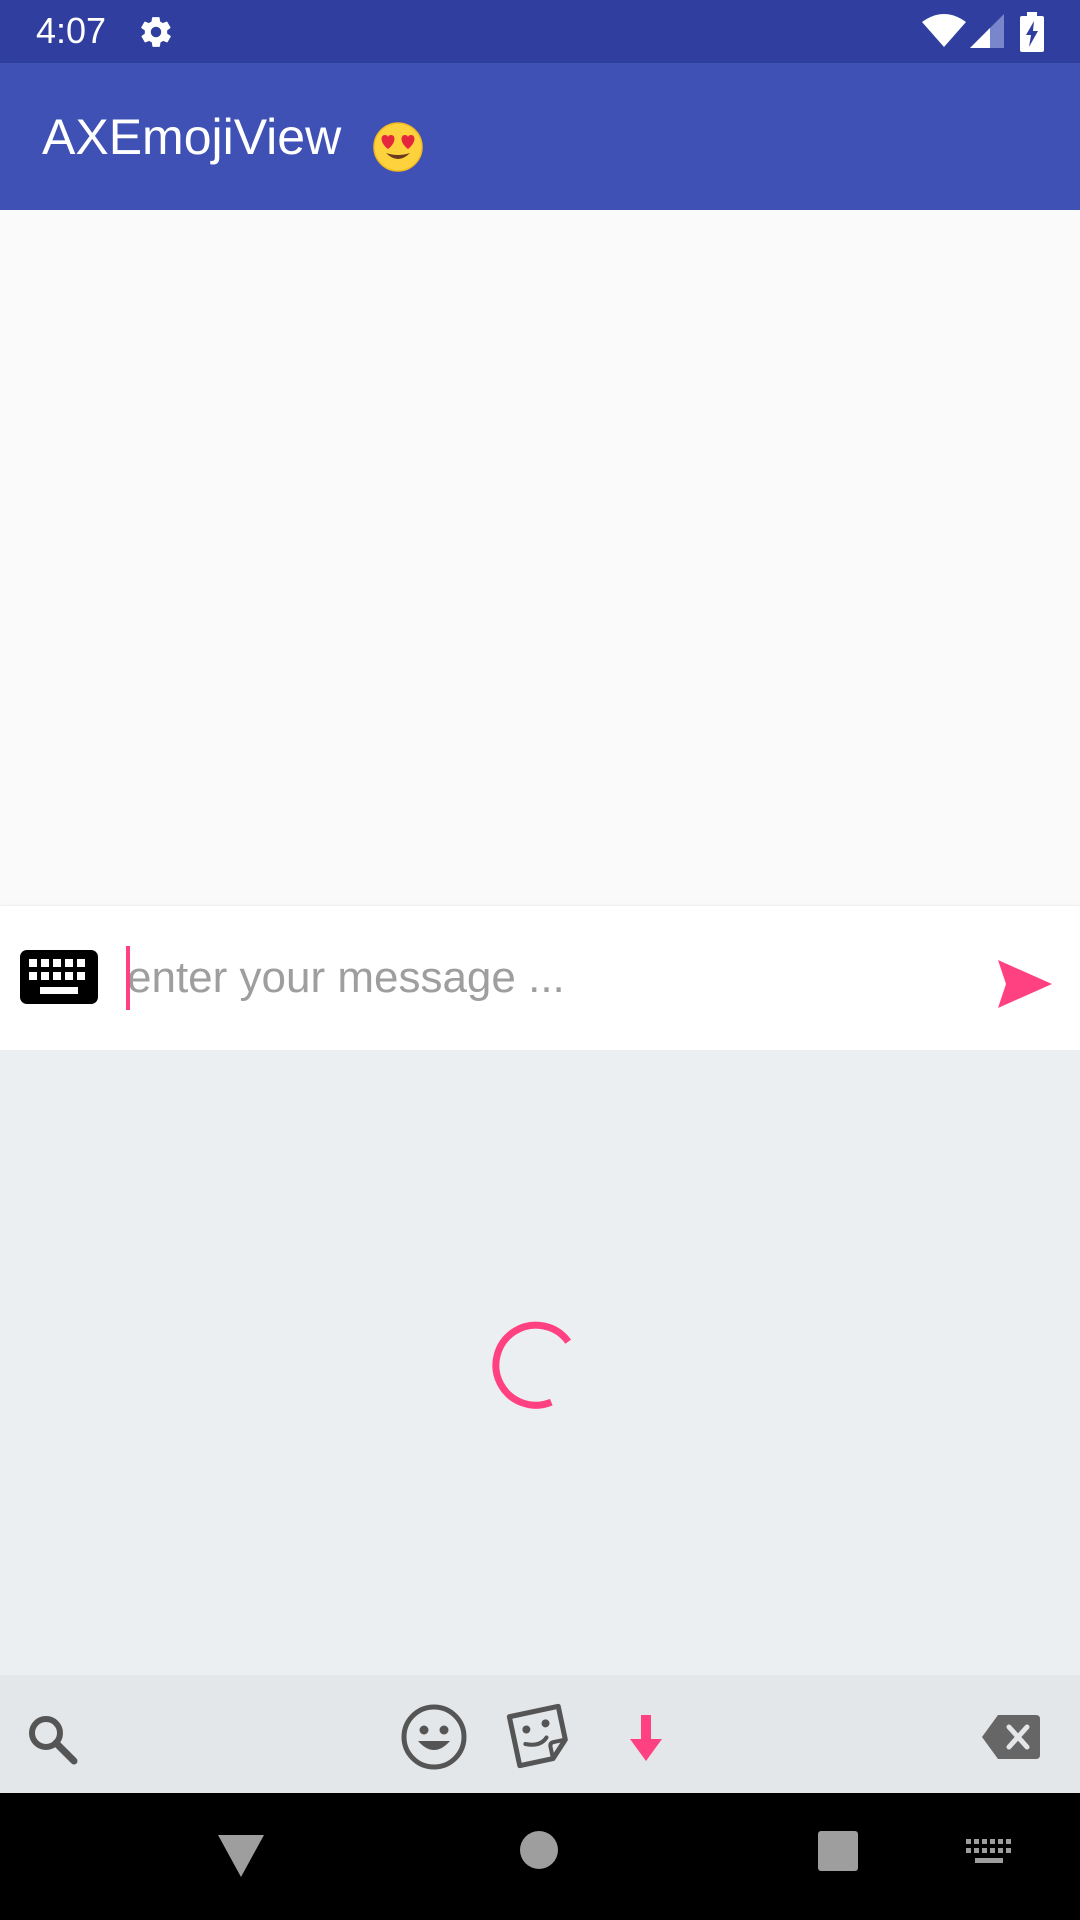 Image resolution: width=1080 pixels, height=1920 pixels. What do you see at coordinates (71, 30) in the screenshot?
I see `status-time: 4:07` at bounding box center [71, 30].